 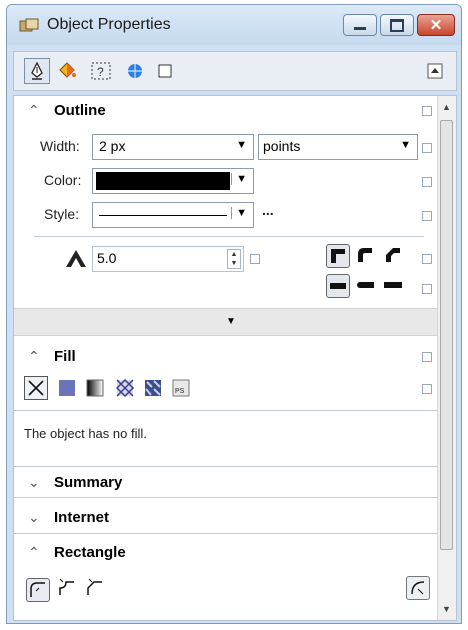 I want to click on vertical-scrollbar: ▲ ▼, so click(x=446, y=358).